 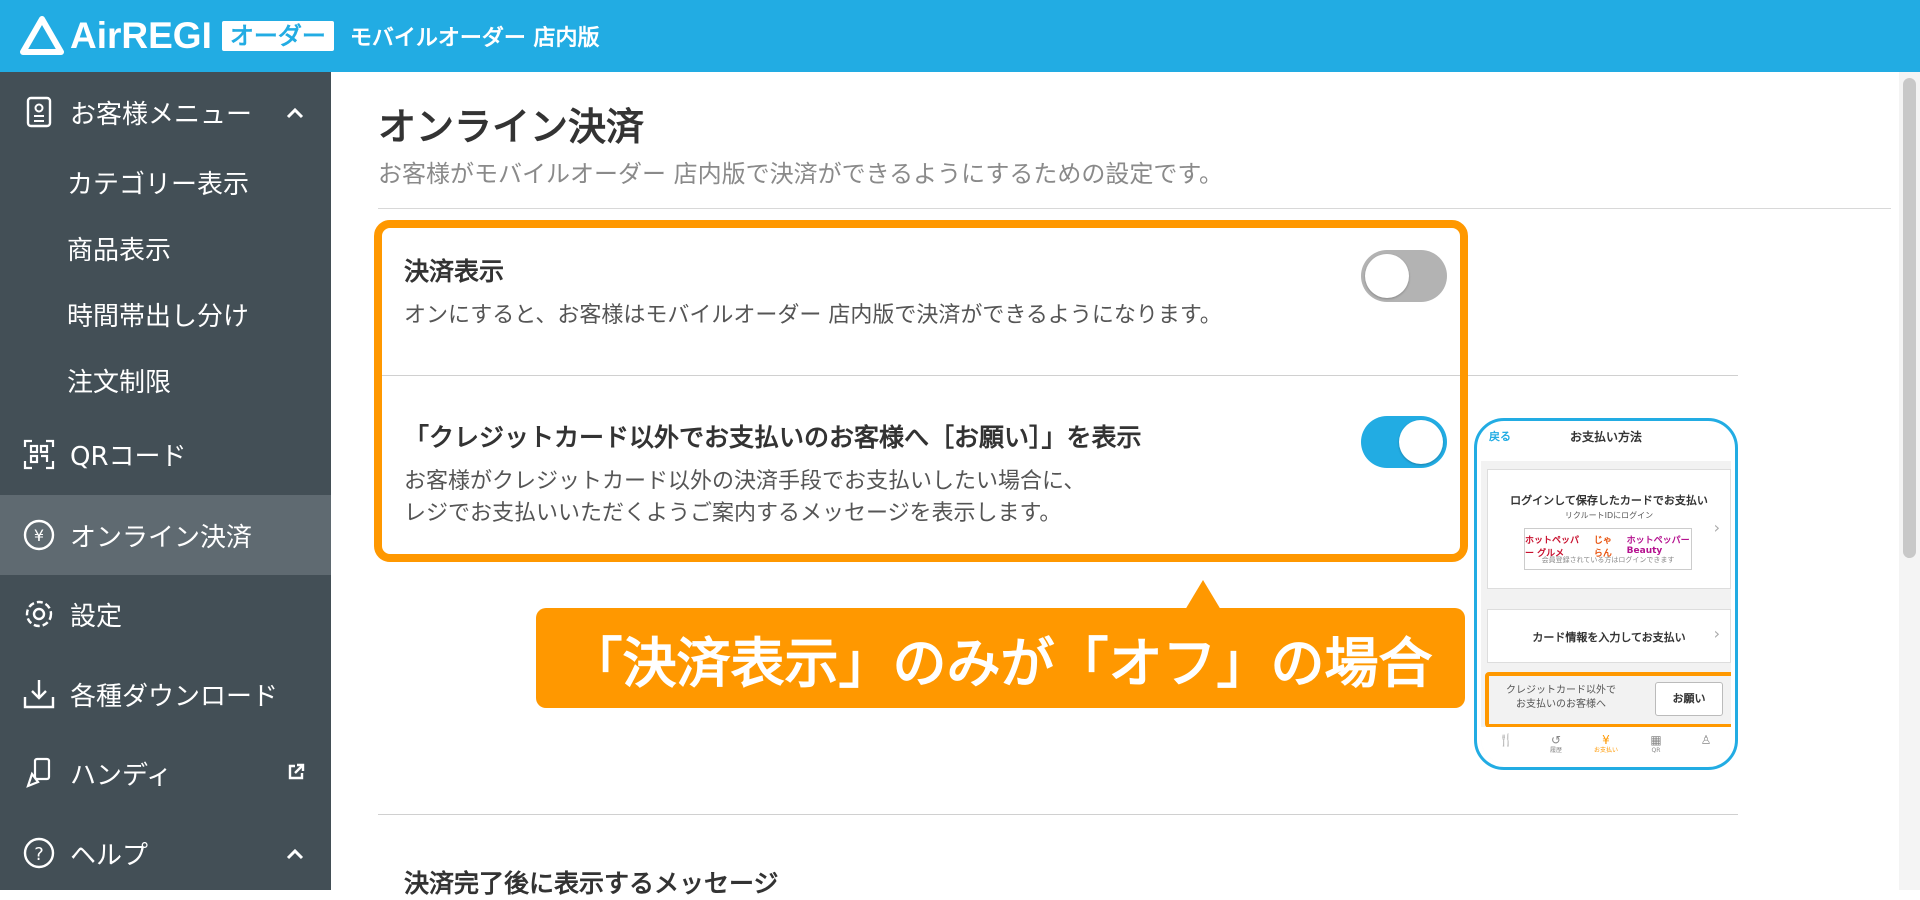 What do you see at coordinates (1608, 560) in the screenshot?
I see `brand-note: 会員登録されている方はログインできます` at bounding box center [1608, 560].